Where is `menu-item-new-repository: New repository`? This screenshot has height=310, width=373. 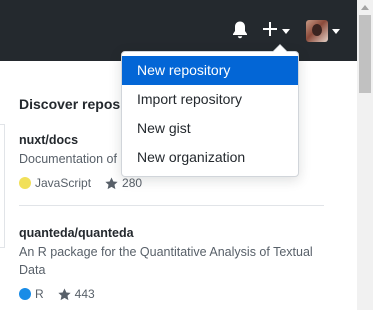
menu-item-new-repository: New repository is located at coordinates (210, 70).